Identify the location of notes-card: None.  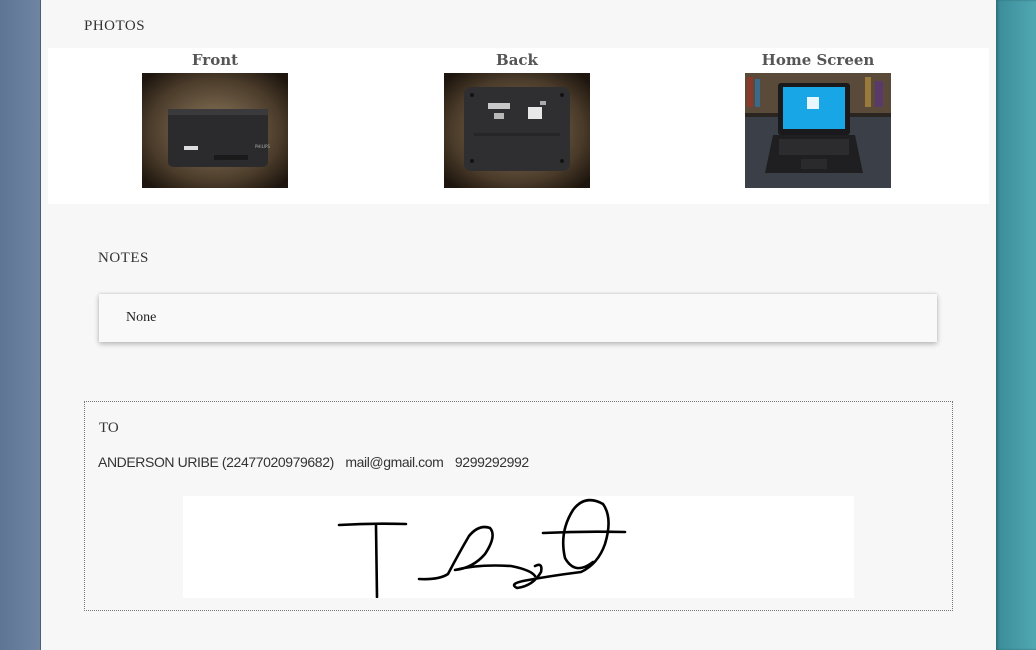
(518, 318).